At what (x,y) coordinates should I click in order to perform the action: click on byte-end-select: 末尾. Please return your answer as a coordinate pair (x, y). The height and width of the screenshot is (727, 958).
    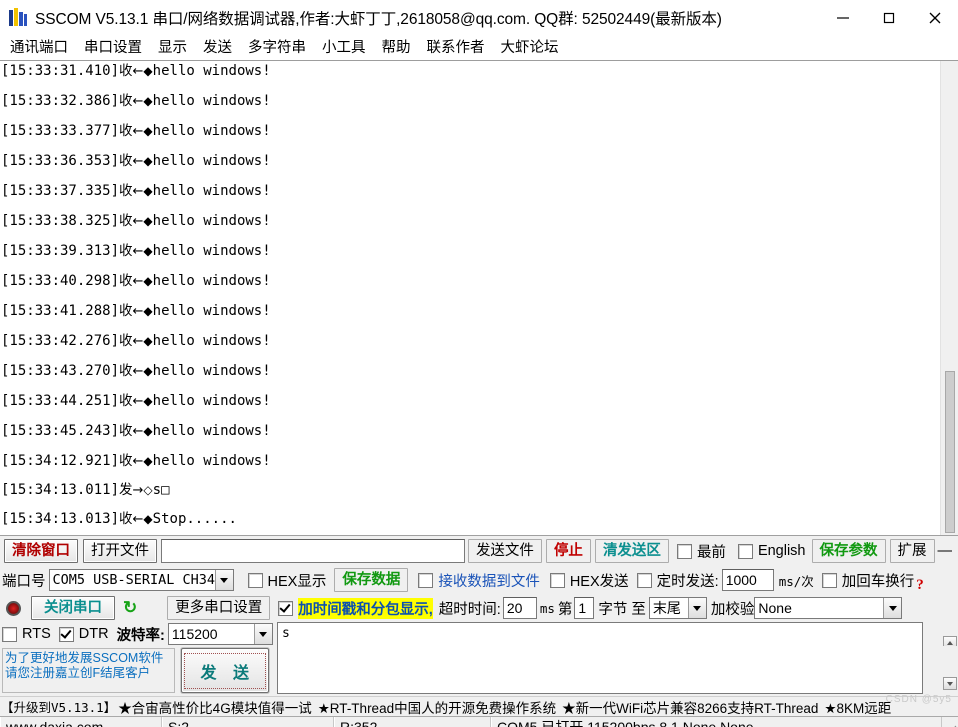
    Looking at the image, I should click on (677, 608).